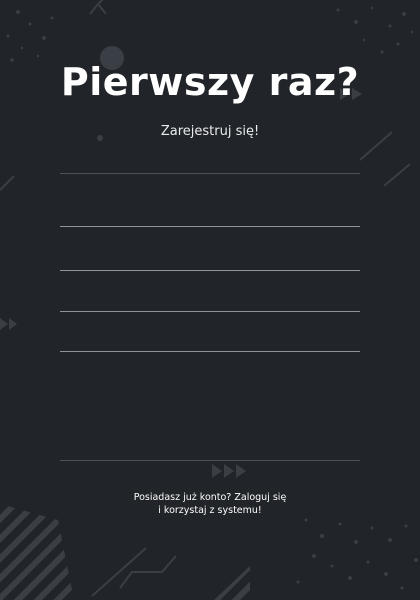 This screenshot has width=420, height=600. What do you see at coordinates (210, 82) in the screenshot?
I see `page-title: Pierwszy raz?` at bounding box center [210, 82].